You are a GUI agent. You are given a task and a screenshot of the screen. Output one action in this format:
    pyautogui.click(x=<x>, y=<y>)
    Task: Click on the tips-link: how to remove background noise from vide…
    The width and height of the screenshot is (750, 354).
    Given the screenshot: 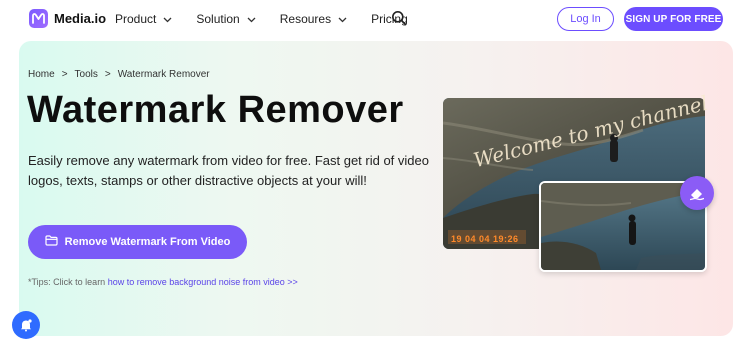 What is the action you would take?
    pyautogui.click(x=203, y=282)
    